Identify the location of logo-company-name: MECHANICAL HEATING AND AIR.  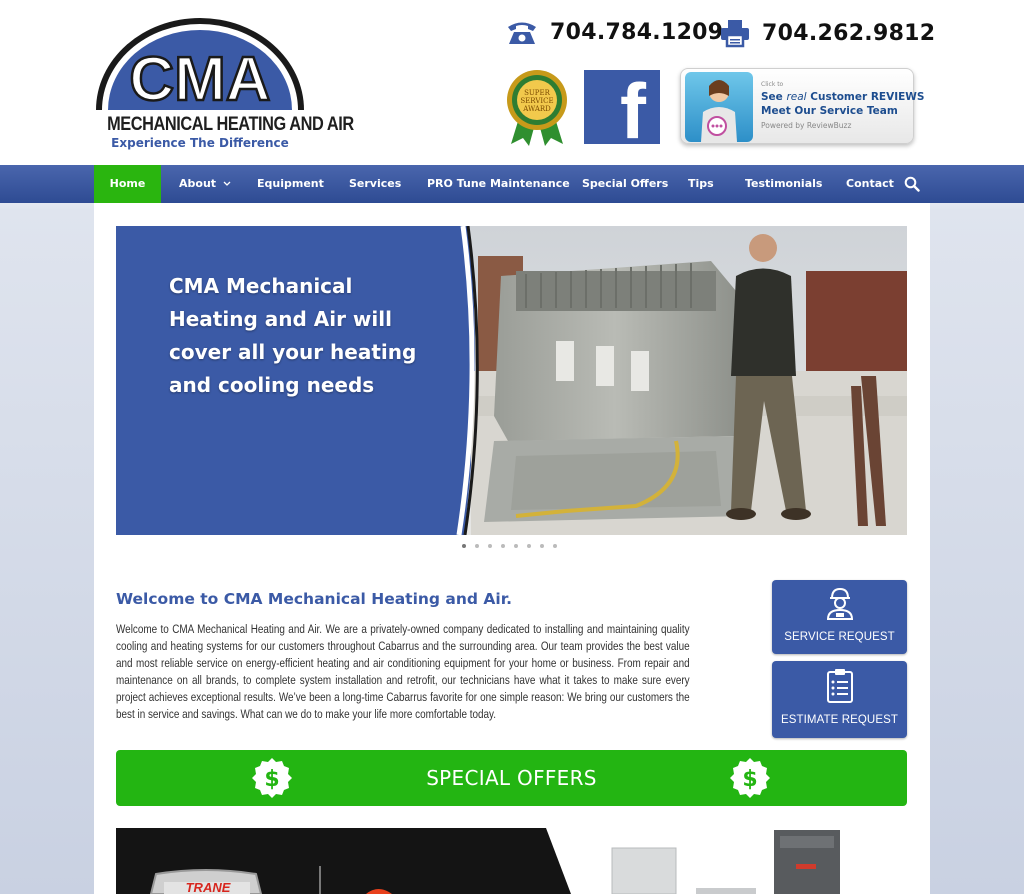
(230, 124).